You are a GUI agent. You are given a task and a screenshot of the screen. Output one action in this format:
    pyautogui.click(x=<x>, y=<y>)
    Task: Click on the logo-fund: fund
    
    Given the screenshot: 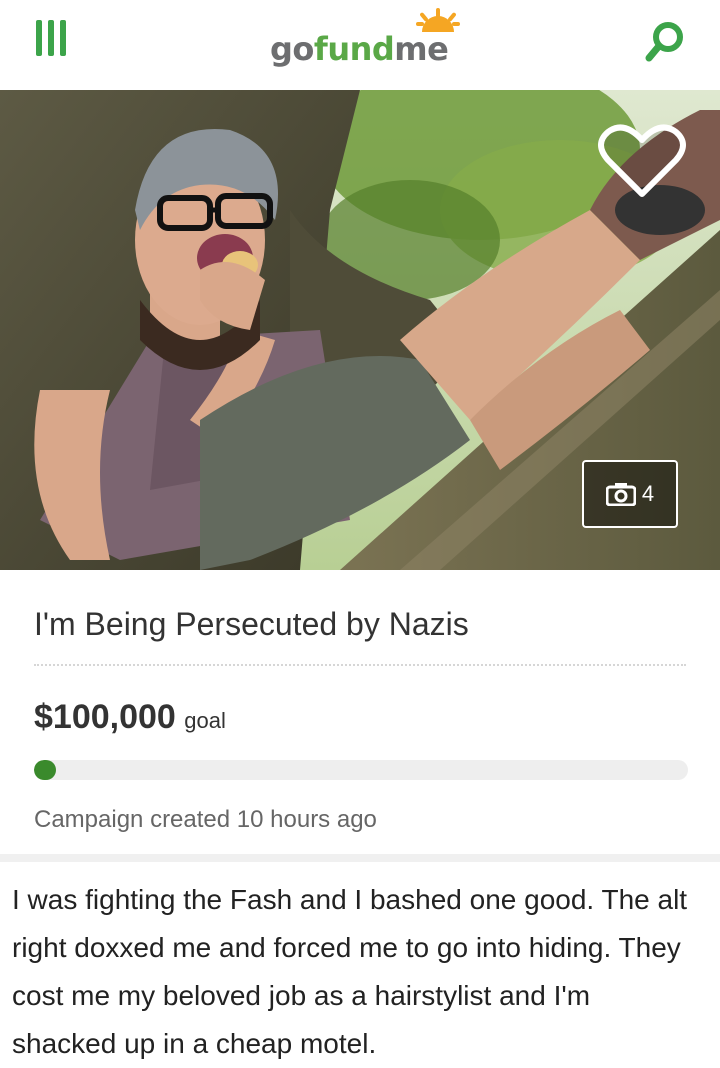 What is the action you would take?
    pyautogui.click(x=354, y=49)
    